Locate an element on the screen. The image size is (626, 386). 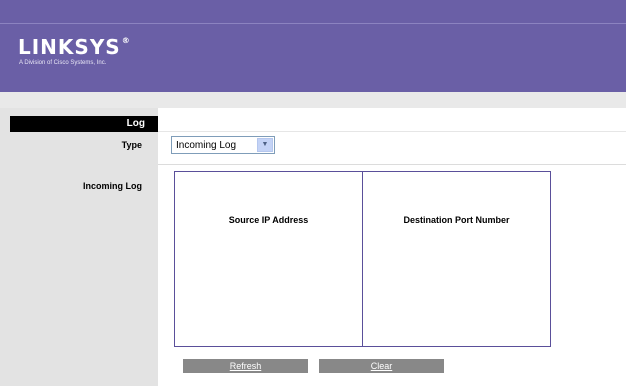
log-type-select: Incoming Log ▼ is located at coordinates (223, 145).